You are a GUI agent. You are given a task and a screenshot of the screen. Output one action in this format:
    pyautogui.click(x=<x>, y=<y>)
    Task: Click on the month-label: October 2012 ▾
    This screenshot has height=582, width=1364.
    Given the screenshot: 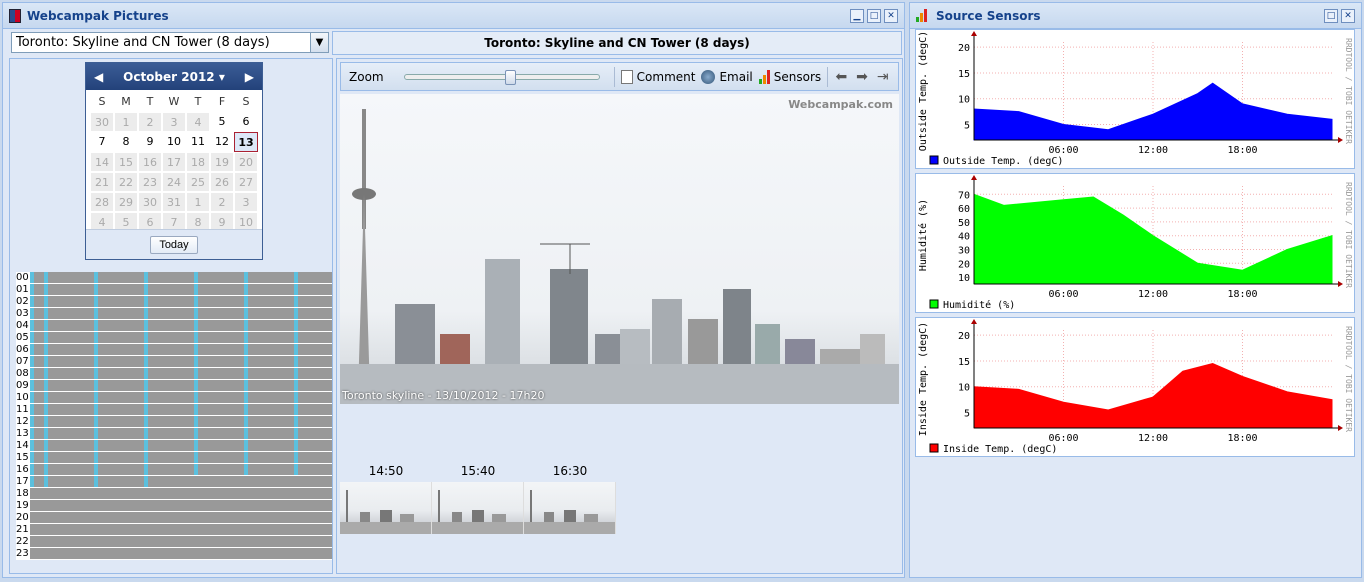 What is the action you would take?
    pyautogui.click(x=174, y=77)
    